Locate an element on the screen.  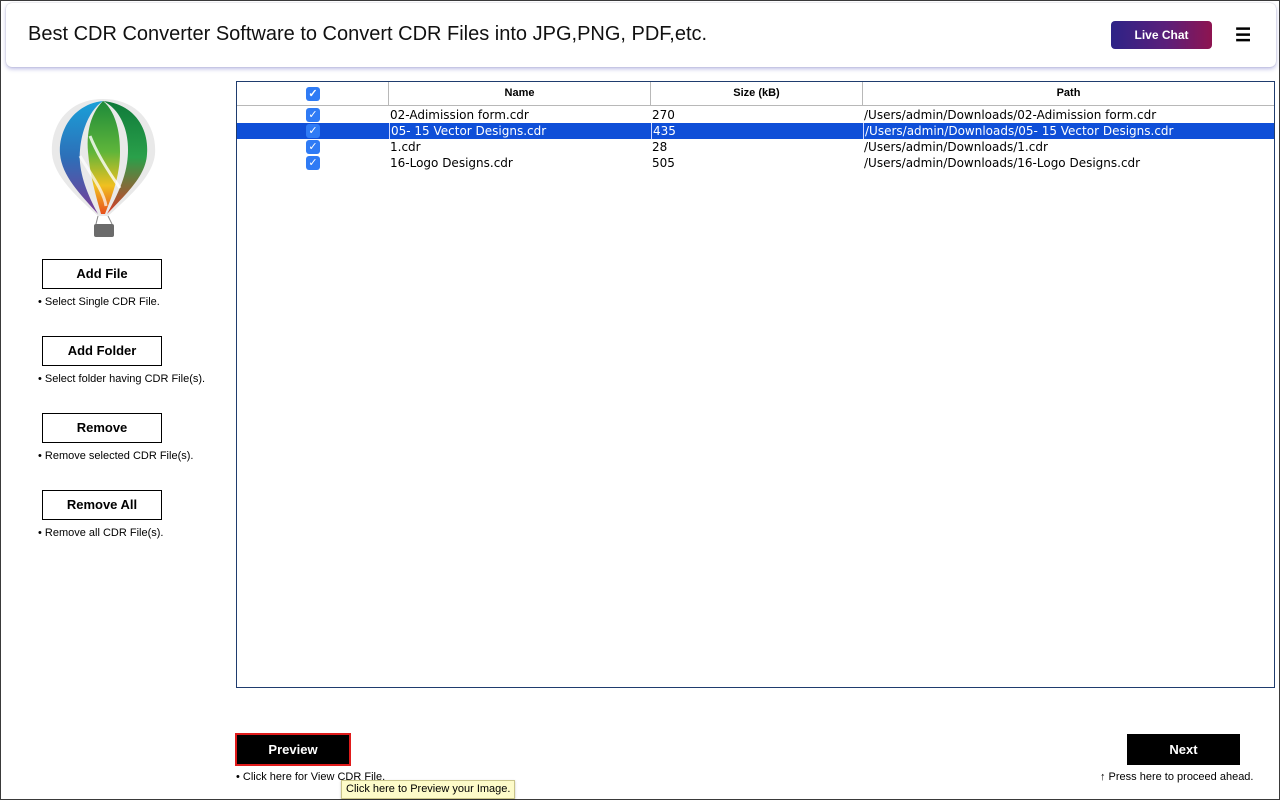
select-all-header: ✓ is located at coordinates (313, 94).